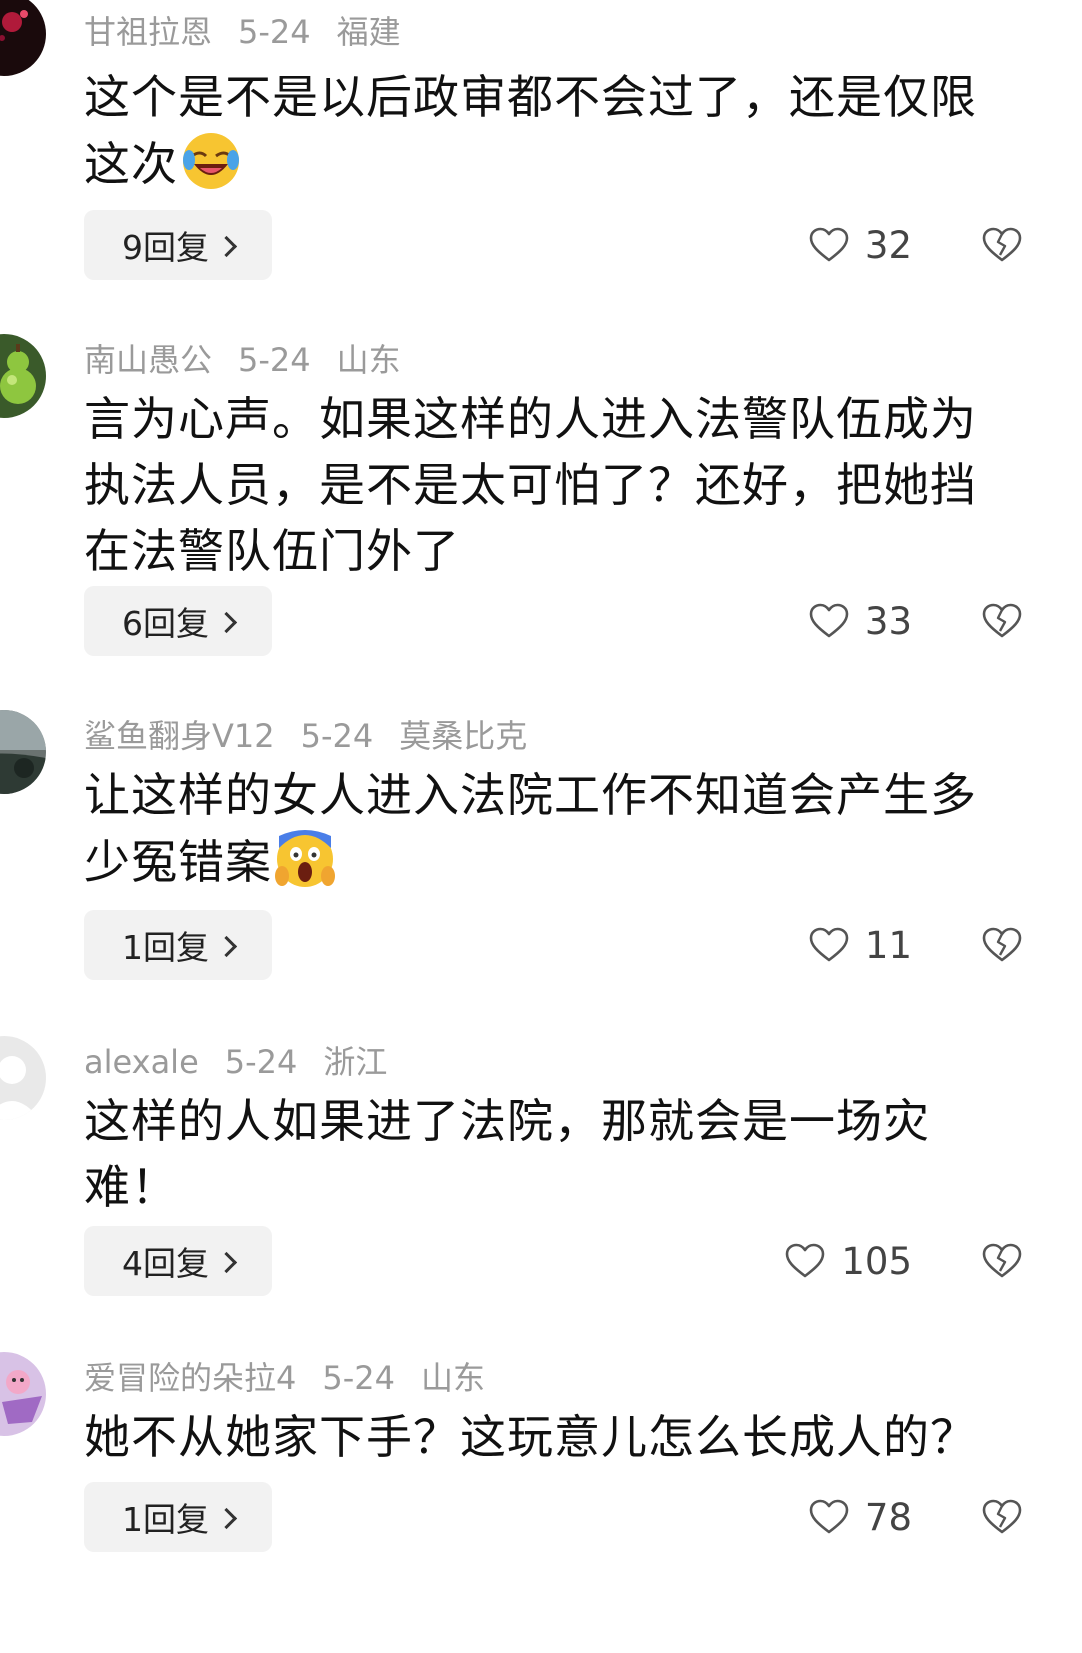 The image size is (1082, 1653). Describe the element at coordinates (888, 945) in the screenshot. I see `like-count: 11` at that location.